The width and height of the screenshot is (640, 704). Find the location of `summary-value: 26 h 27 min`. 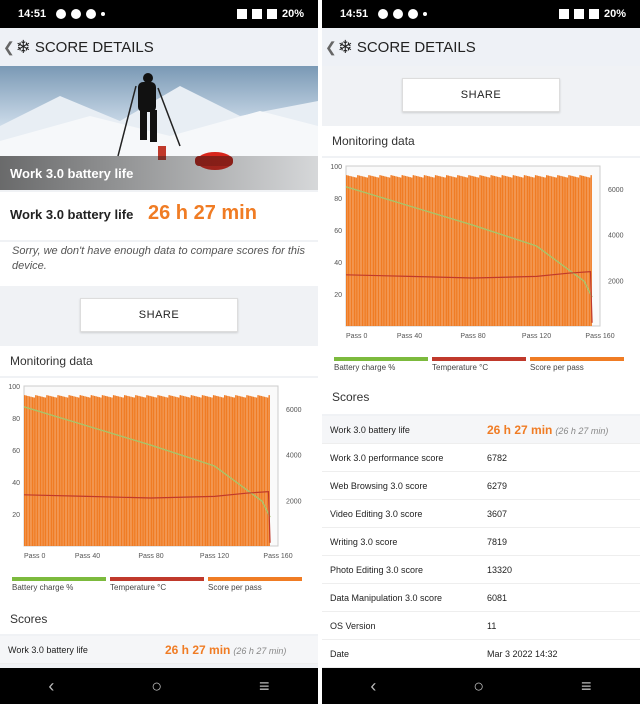

summary-value: 26 h 27 min is located at coordinates (202, 213).